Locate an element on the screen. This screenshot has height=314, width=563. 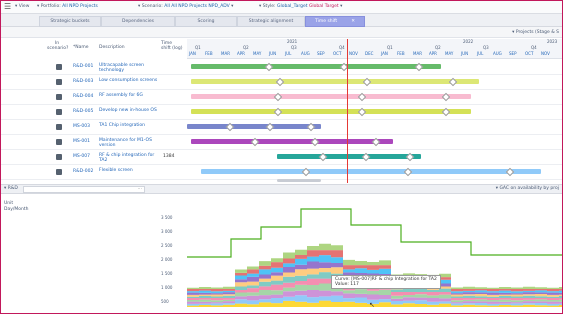
month-label: APR is located at coordinates (241, 53).